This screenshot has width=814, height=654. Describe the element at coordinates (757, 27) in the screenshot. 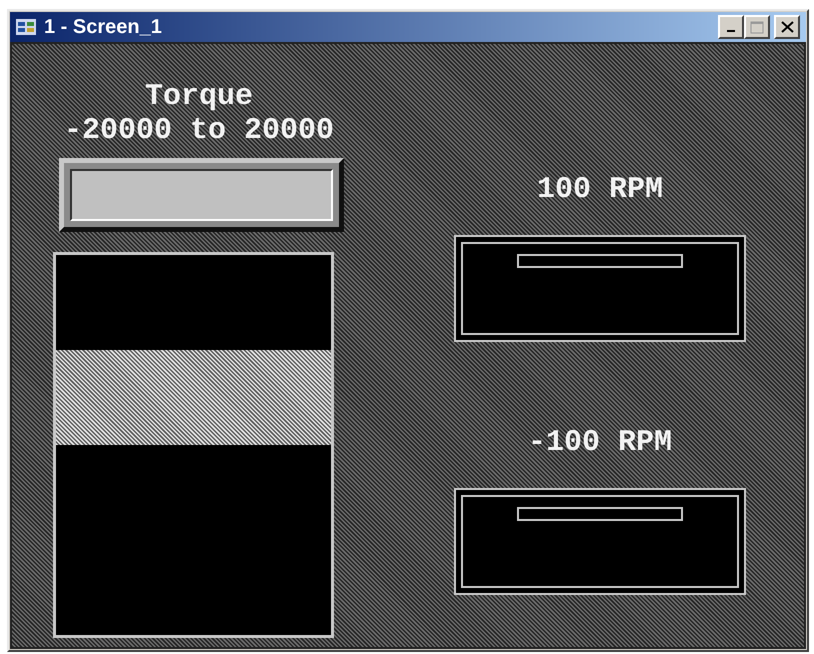

I see `maximize-icon` at that location.